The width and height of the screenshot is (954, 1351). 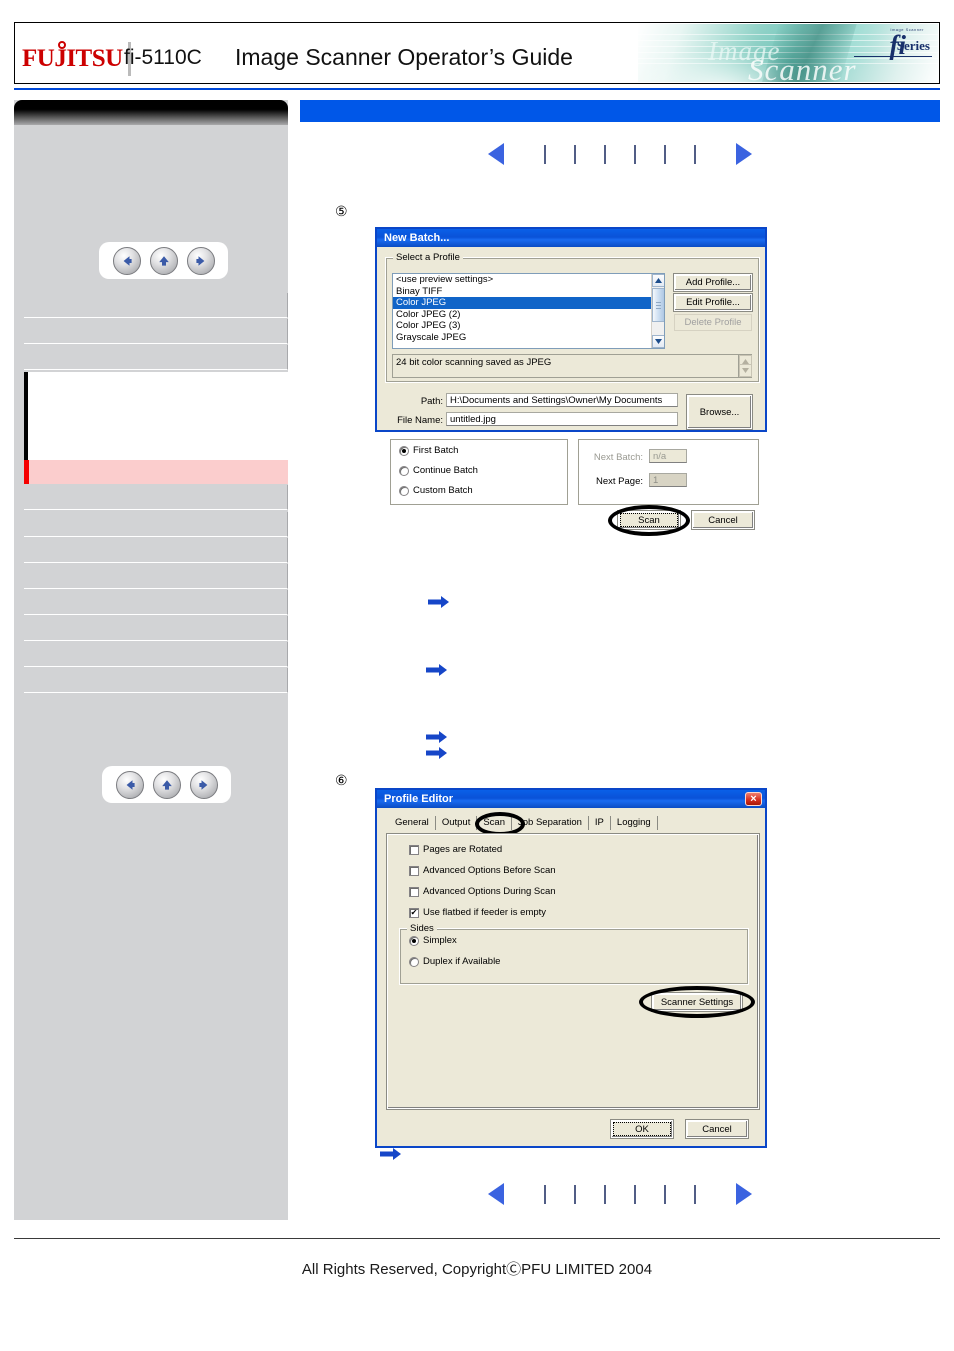 I want to click on scroll-up-icon, so click(x=658, y=280).